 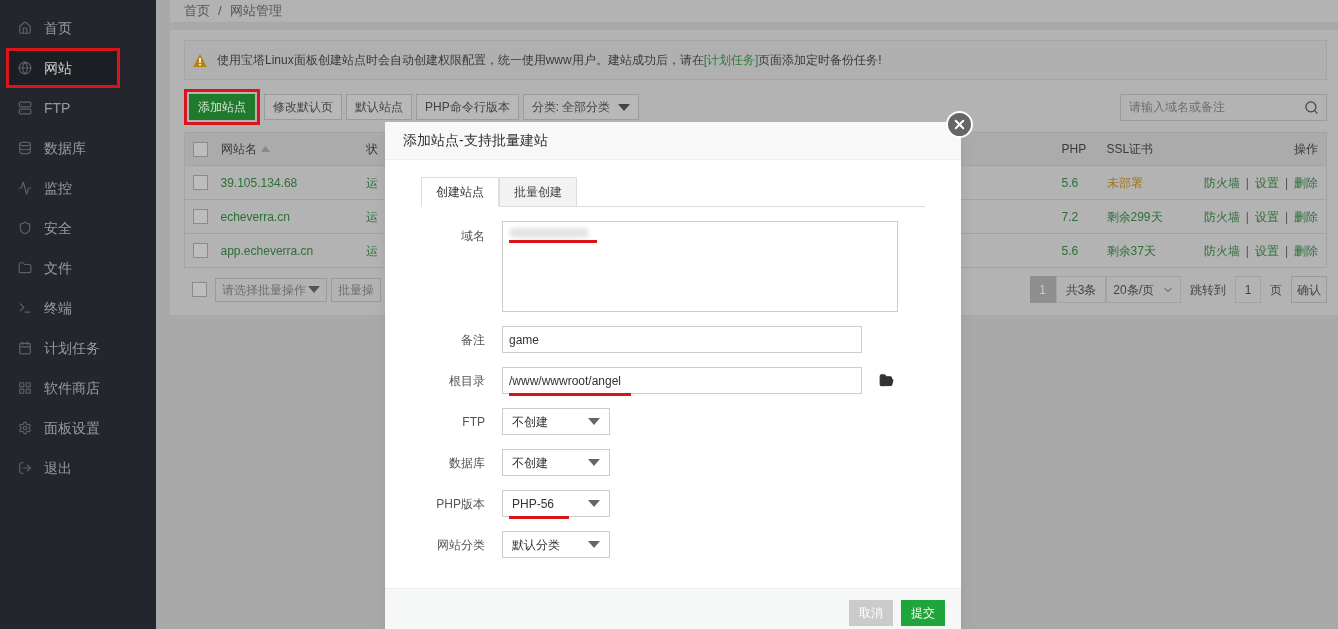 What do you see at coordinates (199, 289) in the screenshot?
I see `bulk-checkbox` at bounding box center [199, 289].